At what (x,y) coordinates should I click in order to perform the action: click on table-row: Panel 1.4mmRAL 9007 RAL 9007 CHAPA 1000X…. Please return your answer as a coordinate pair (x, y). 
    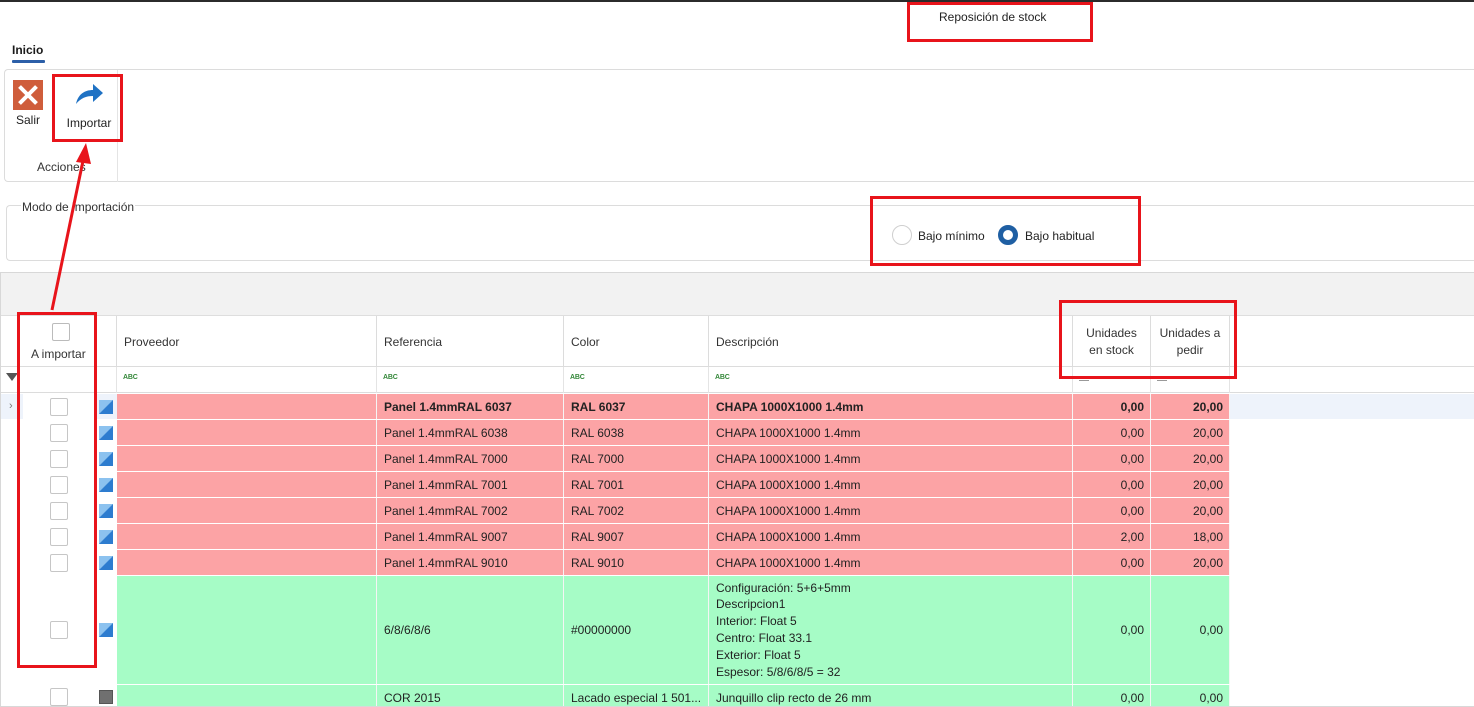
    Looking at the image, I should click on (737, 537).